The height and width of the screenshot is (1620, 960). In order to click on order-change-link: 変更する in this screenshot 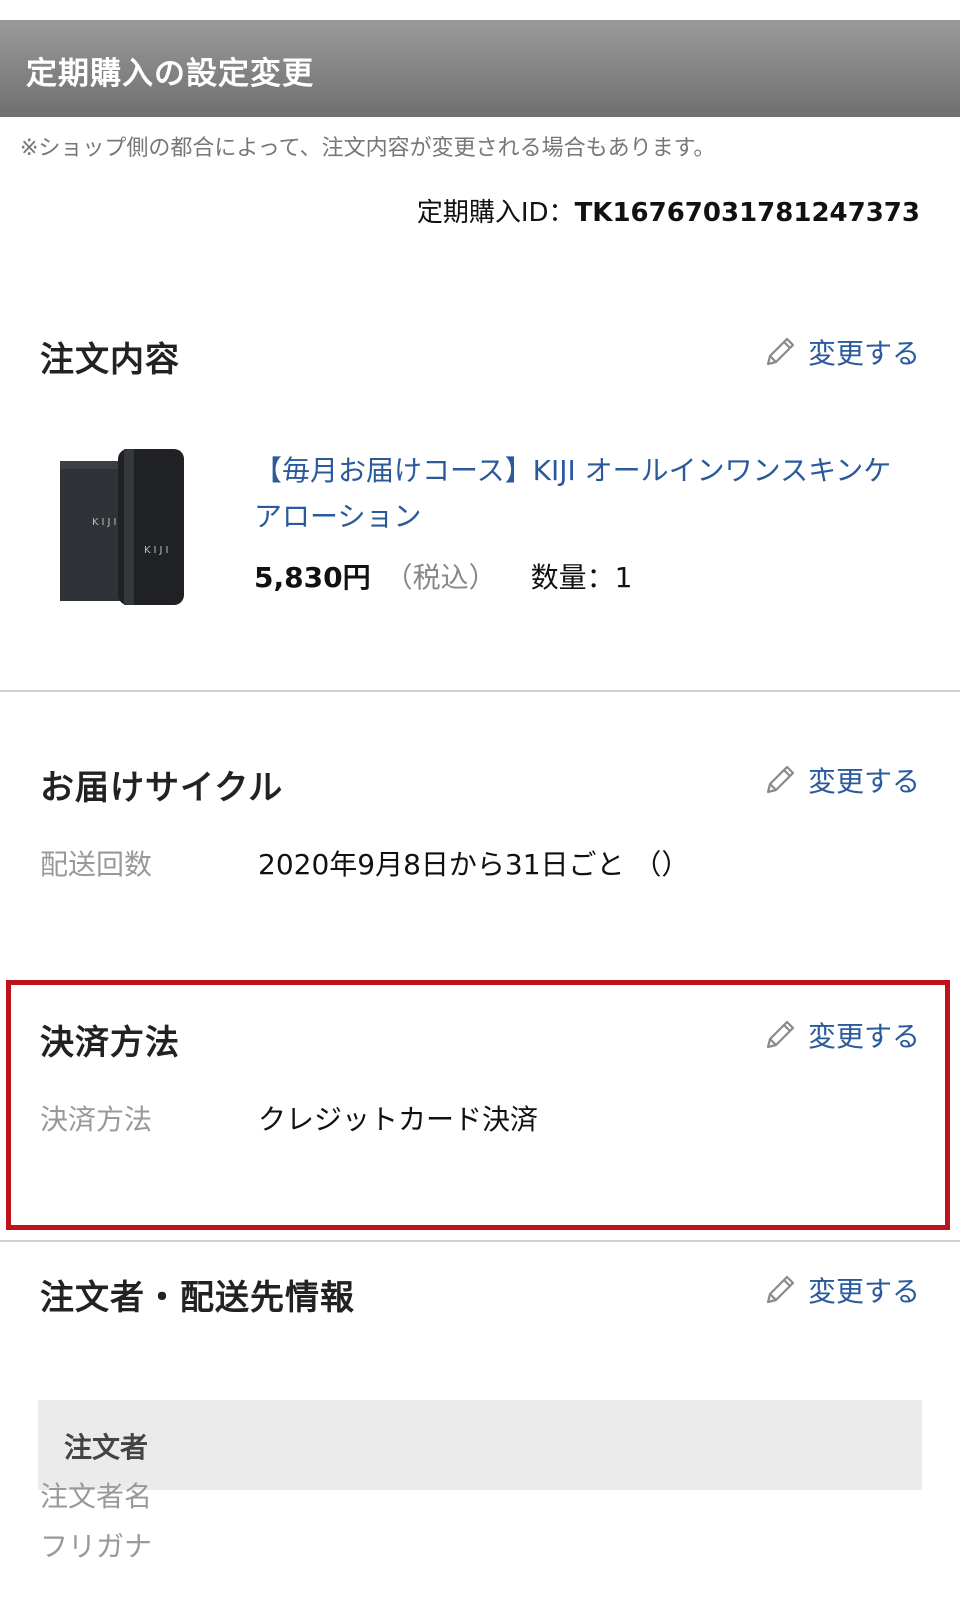, I will do `click(841, 352)`.